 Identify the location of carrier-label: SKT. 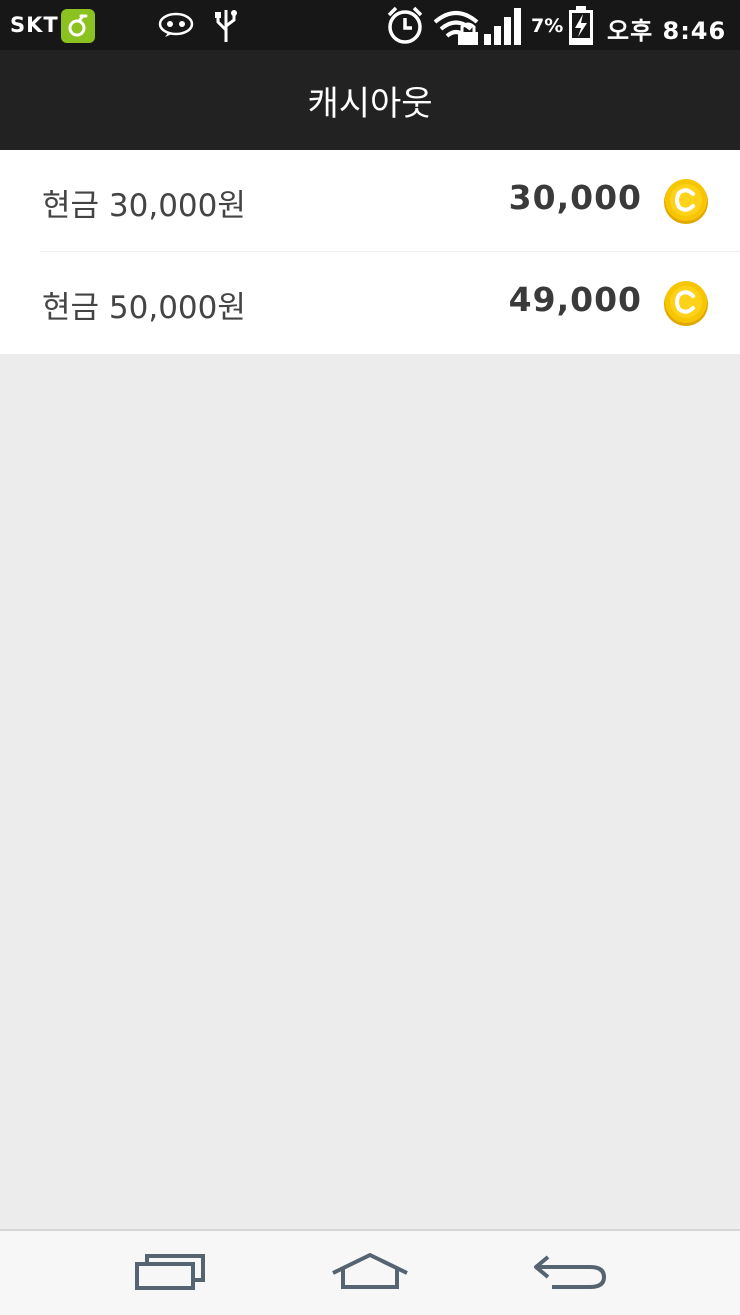
(34, 25).